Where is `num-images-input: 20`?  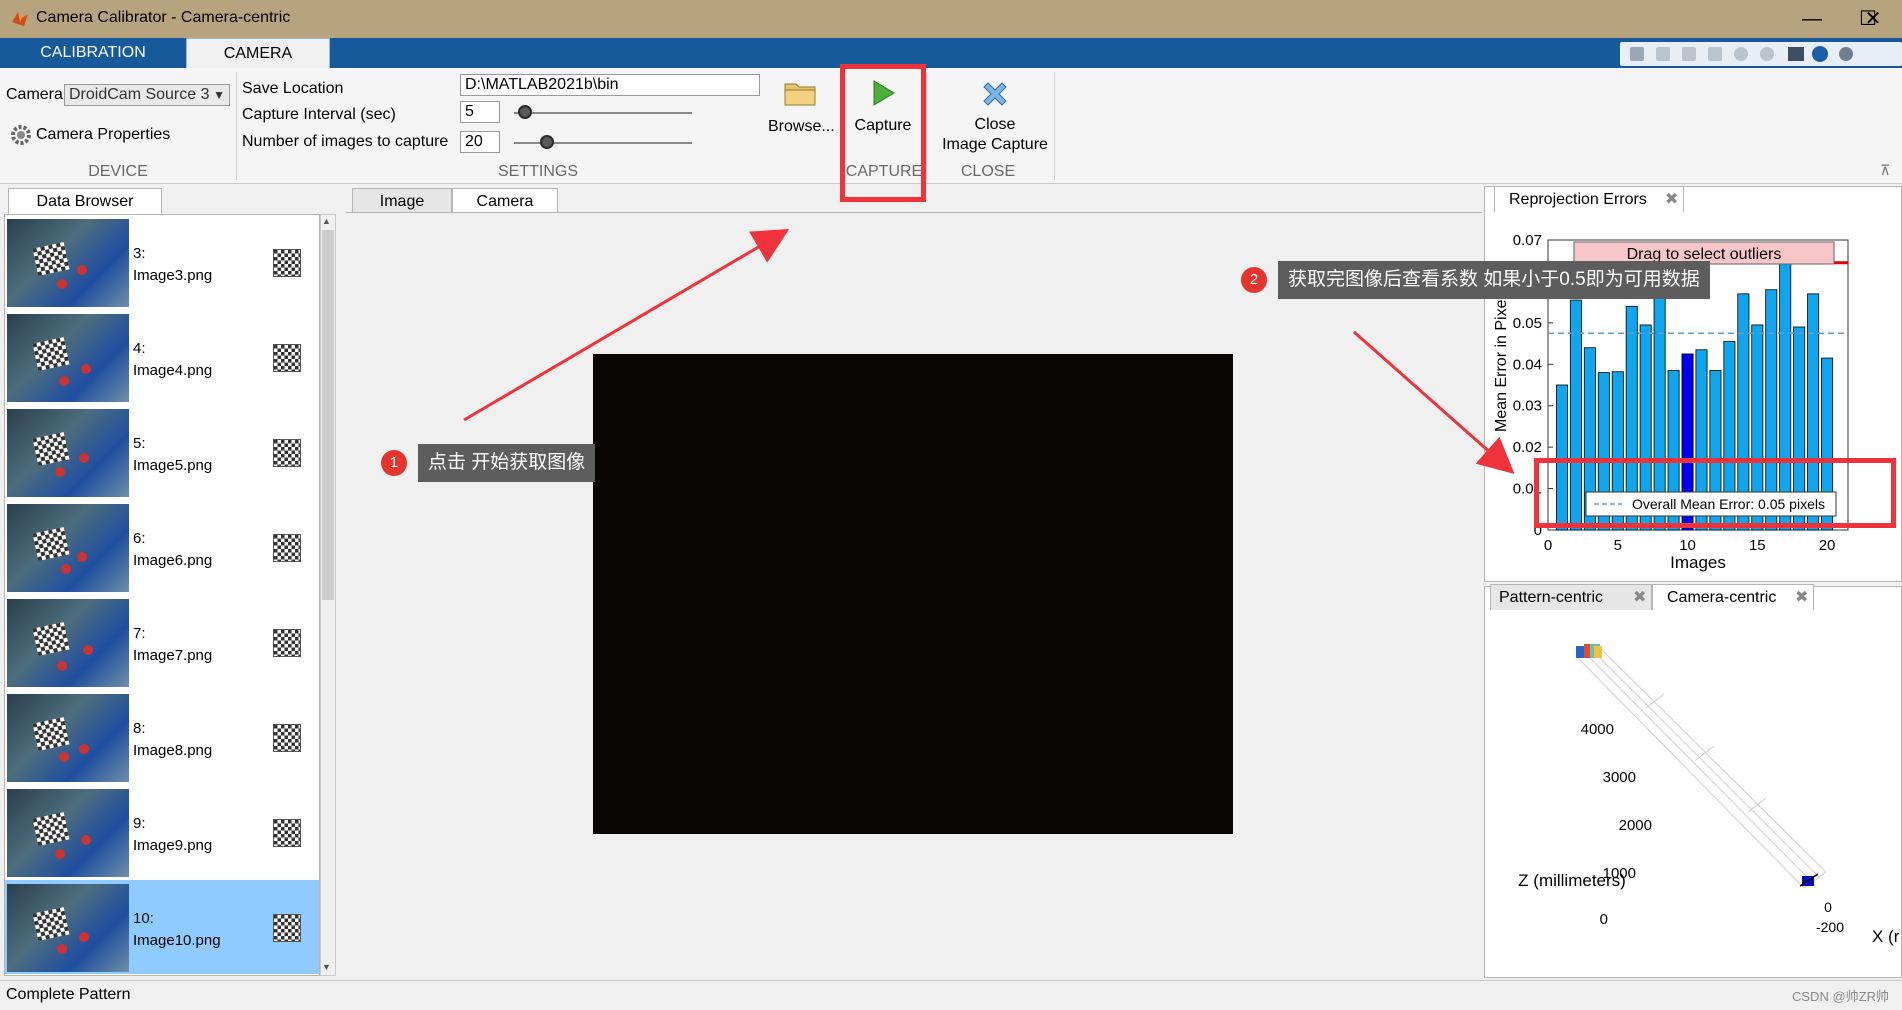
num-images-input: 20 is located at coordinates (480, 142).